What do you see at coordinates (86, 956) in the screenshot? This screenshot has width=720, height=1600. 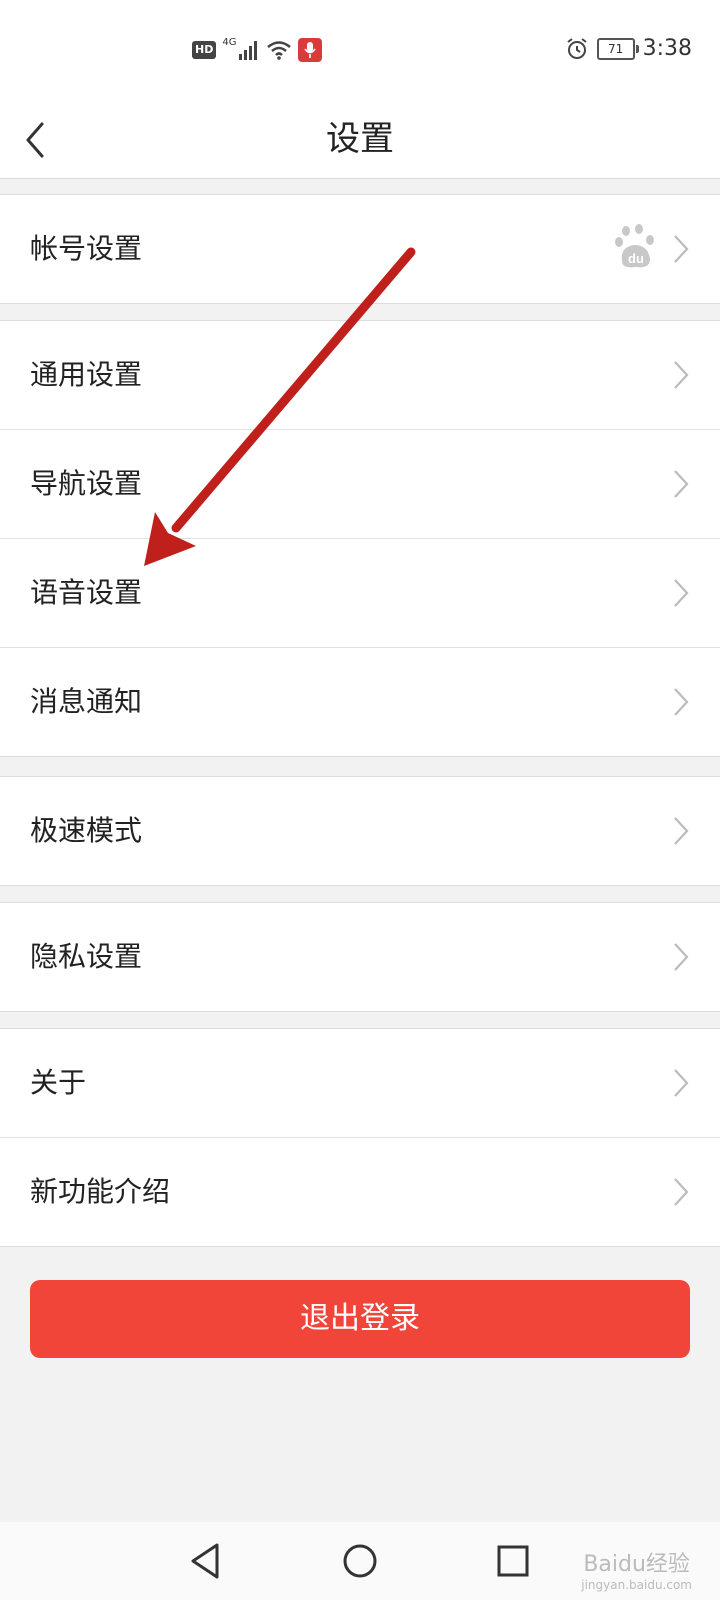 I see `settings-row-label: 隐私设置` at bounding box center [86, 956].